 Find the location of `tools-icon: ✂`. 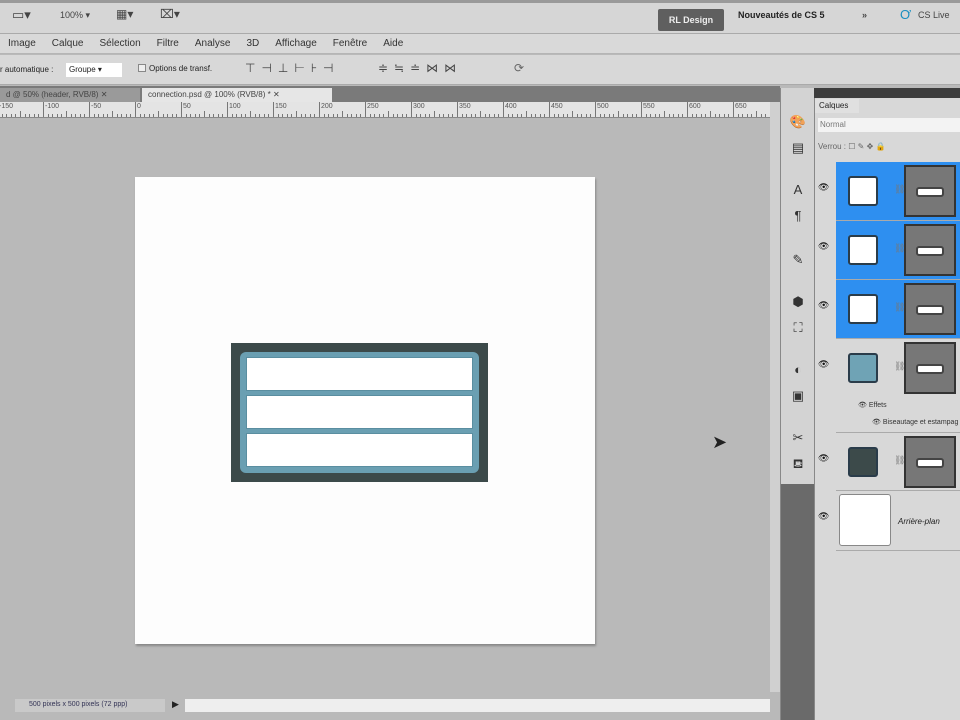

tools-icon: ✂ is located at coordinates (798, 439).